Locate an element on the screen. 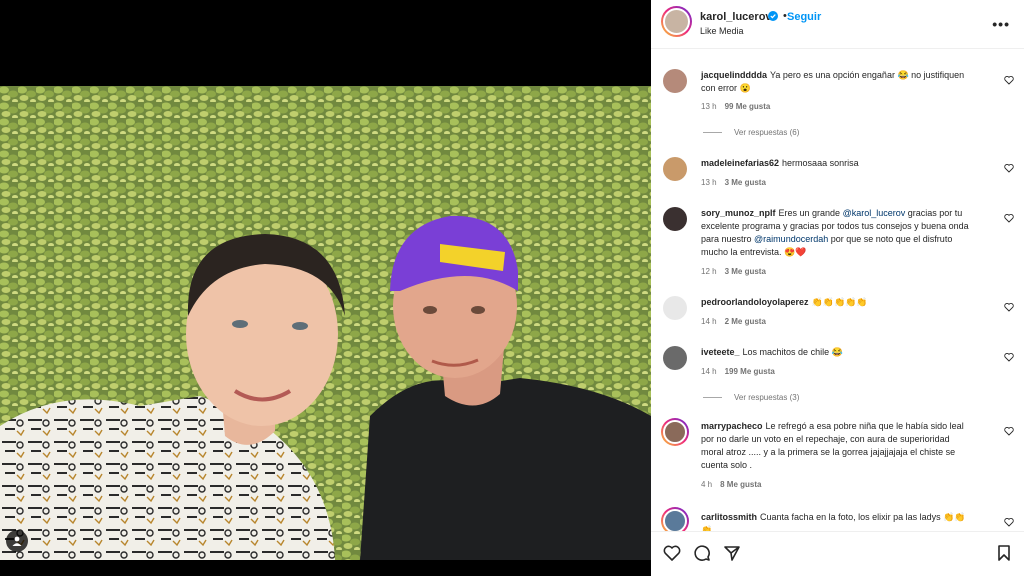 The image size is (1024, 576). more-options-button: ••• is located at coordinates (1001, 24).